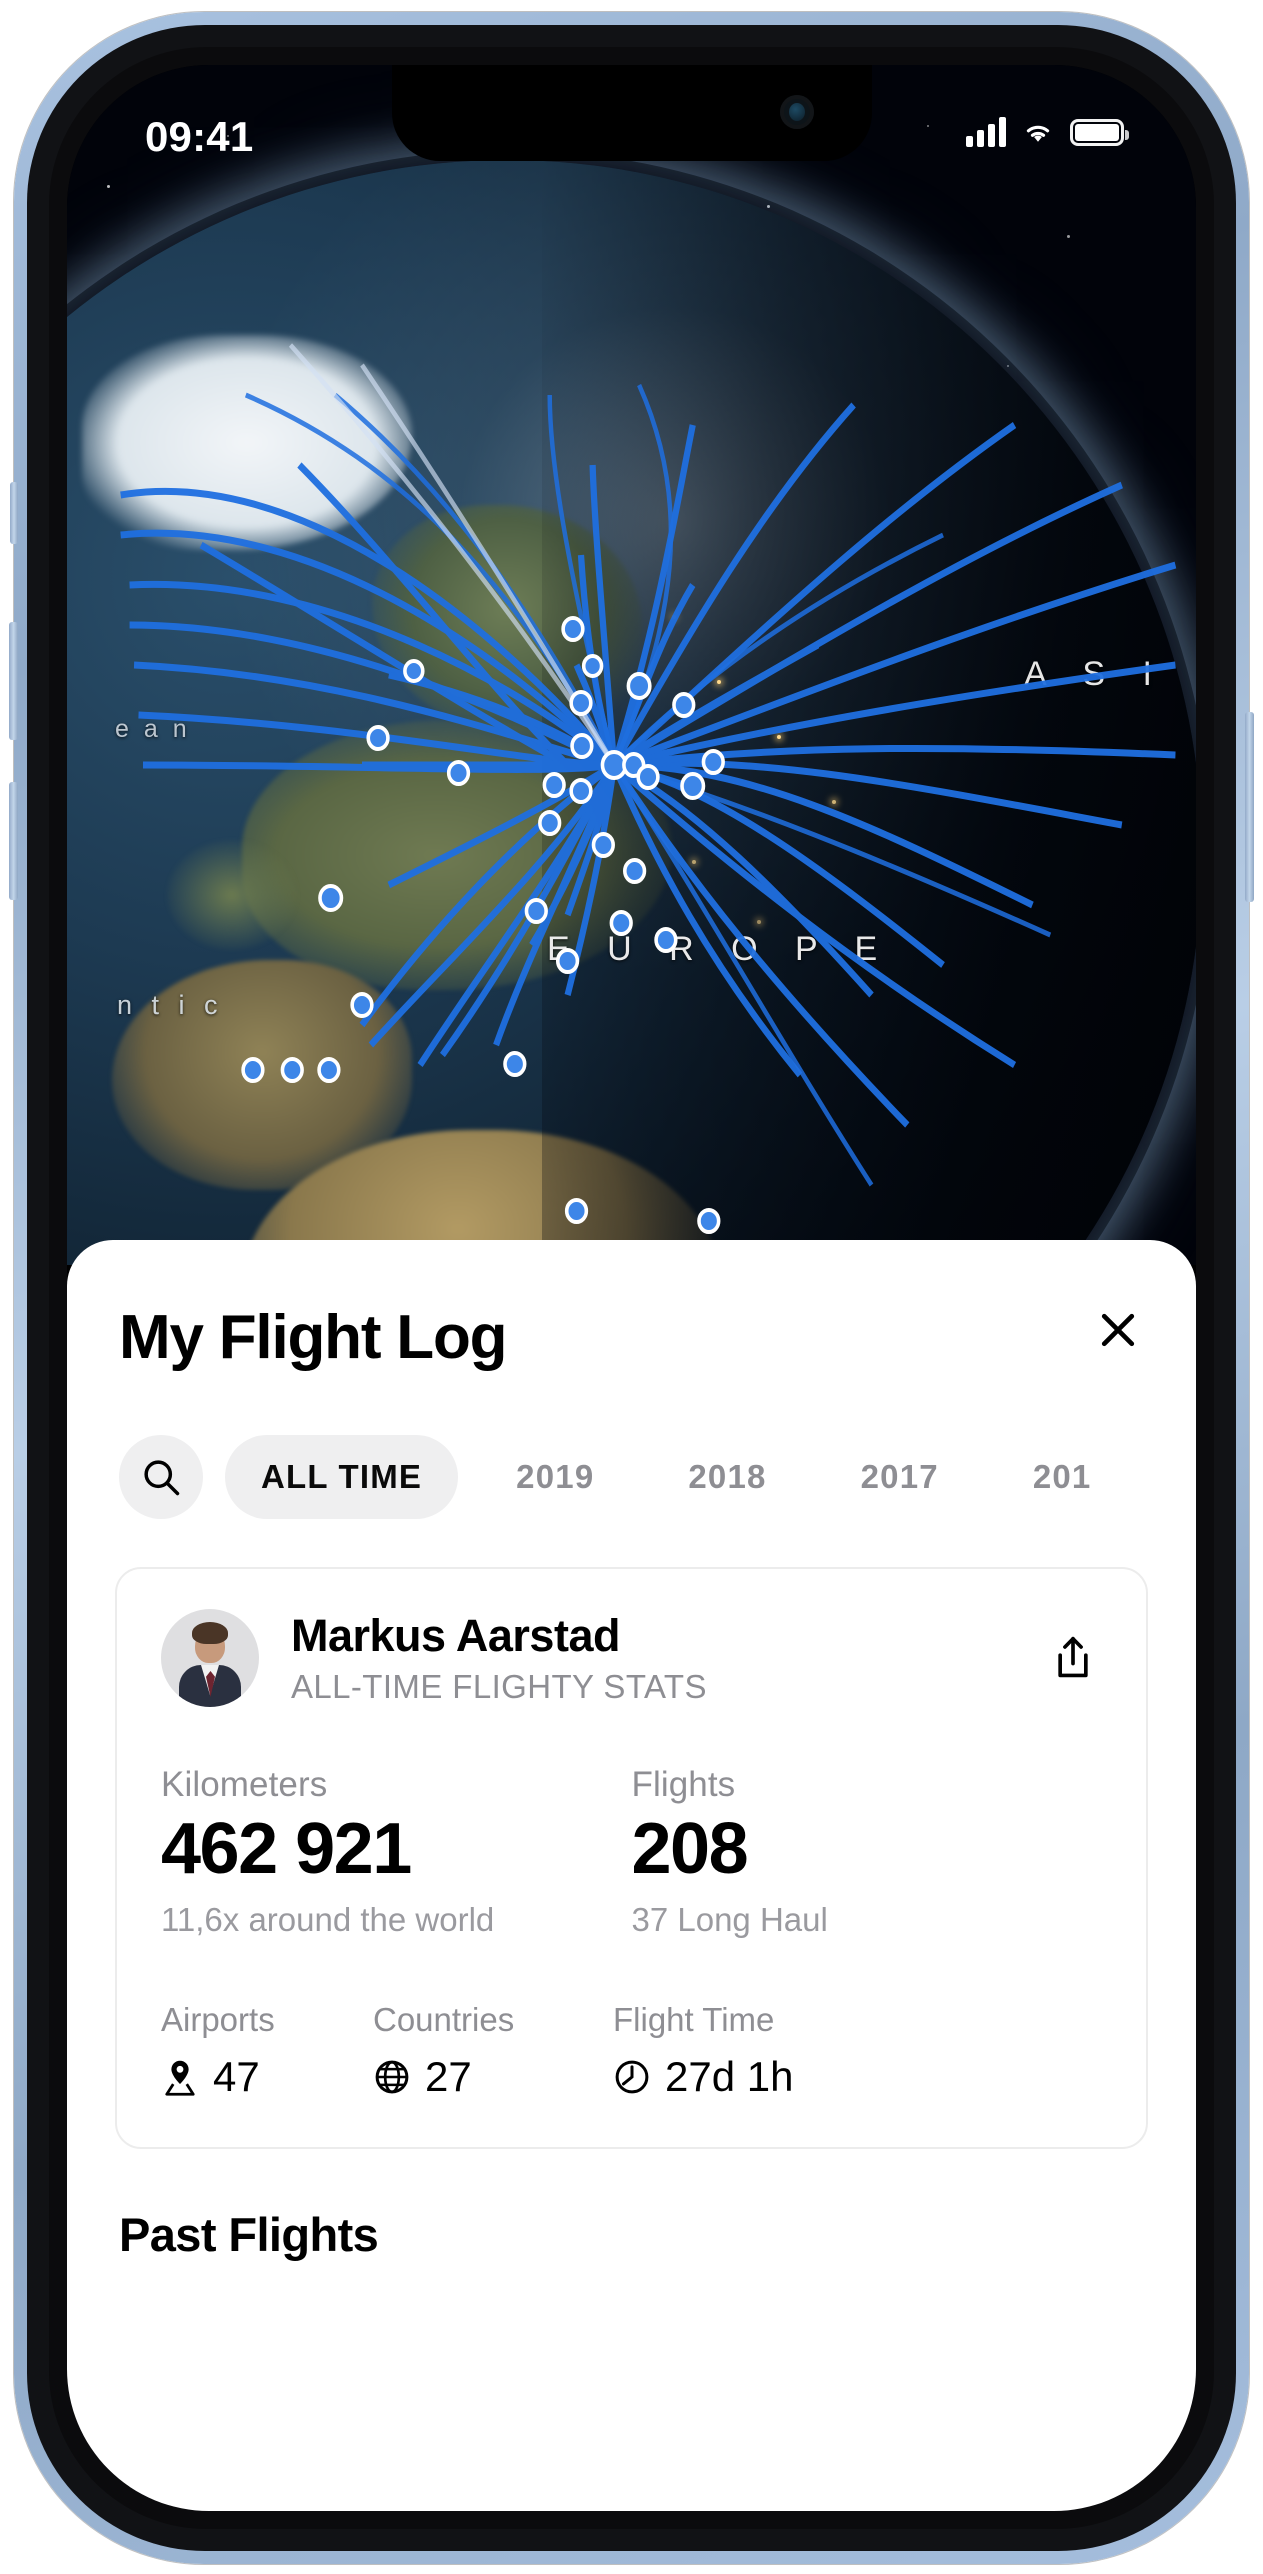  I want to click on stat-flight-time-value-row: 27d 1h, so click(703, 2077).